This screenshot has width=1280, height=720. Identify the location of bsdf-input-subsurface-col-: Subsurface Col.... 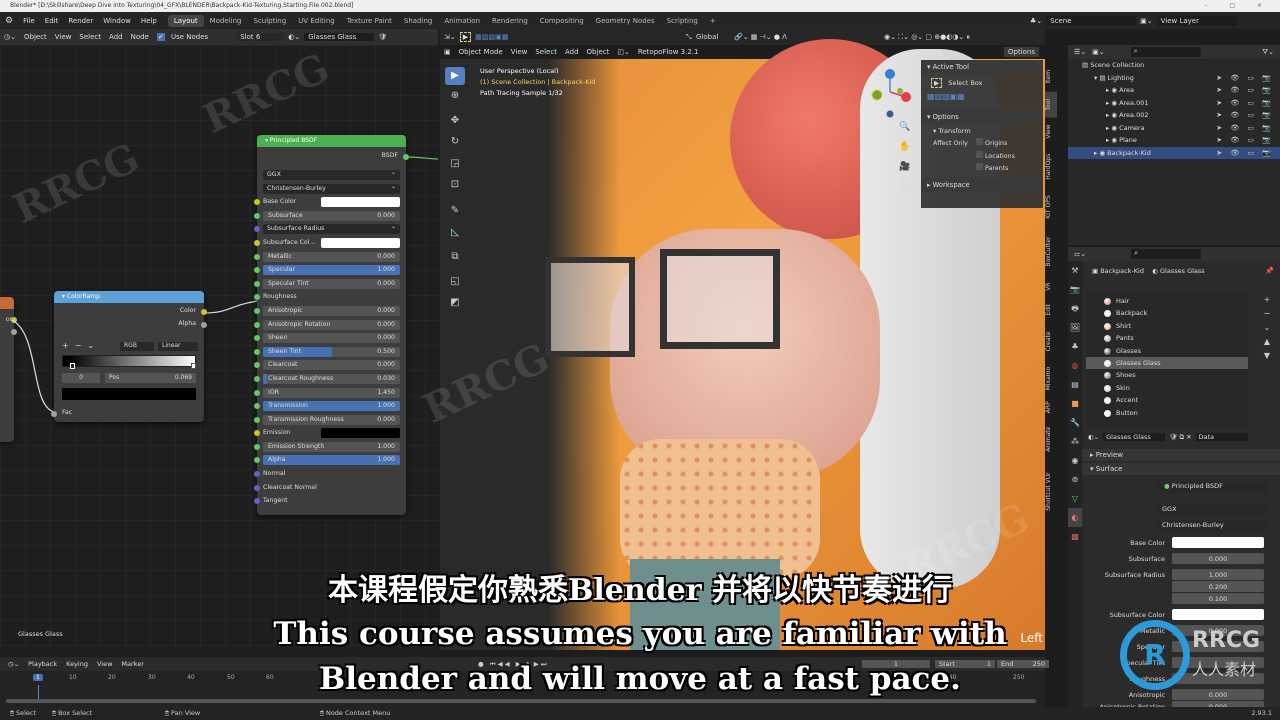
(330, 243).